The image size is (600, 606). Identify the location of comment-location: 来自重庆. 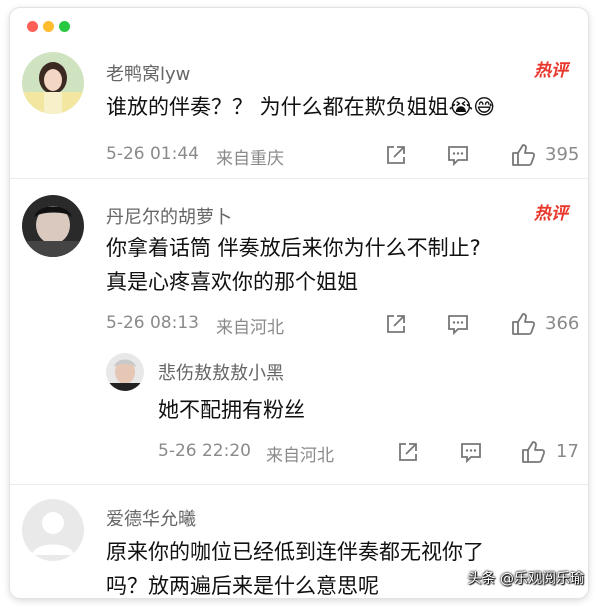
(250, 159).